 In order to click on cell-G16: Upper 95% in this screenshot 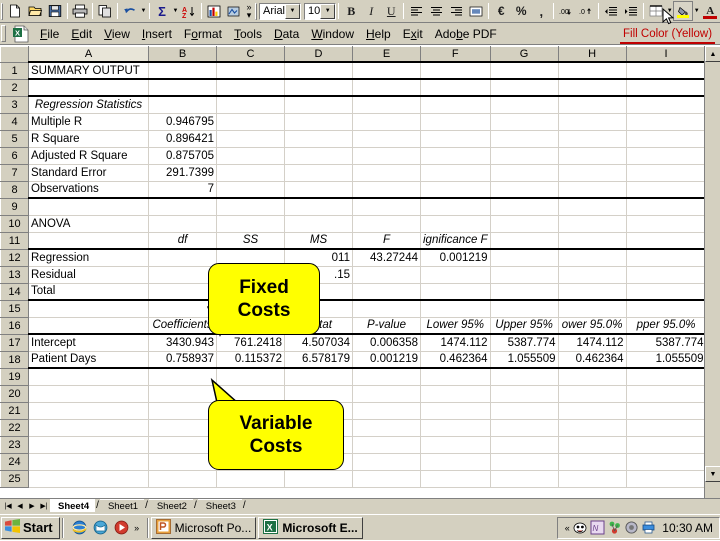, I will do `click(524, 326)`.